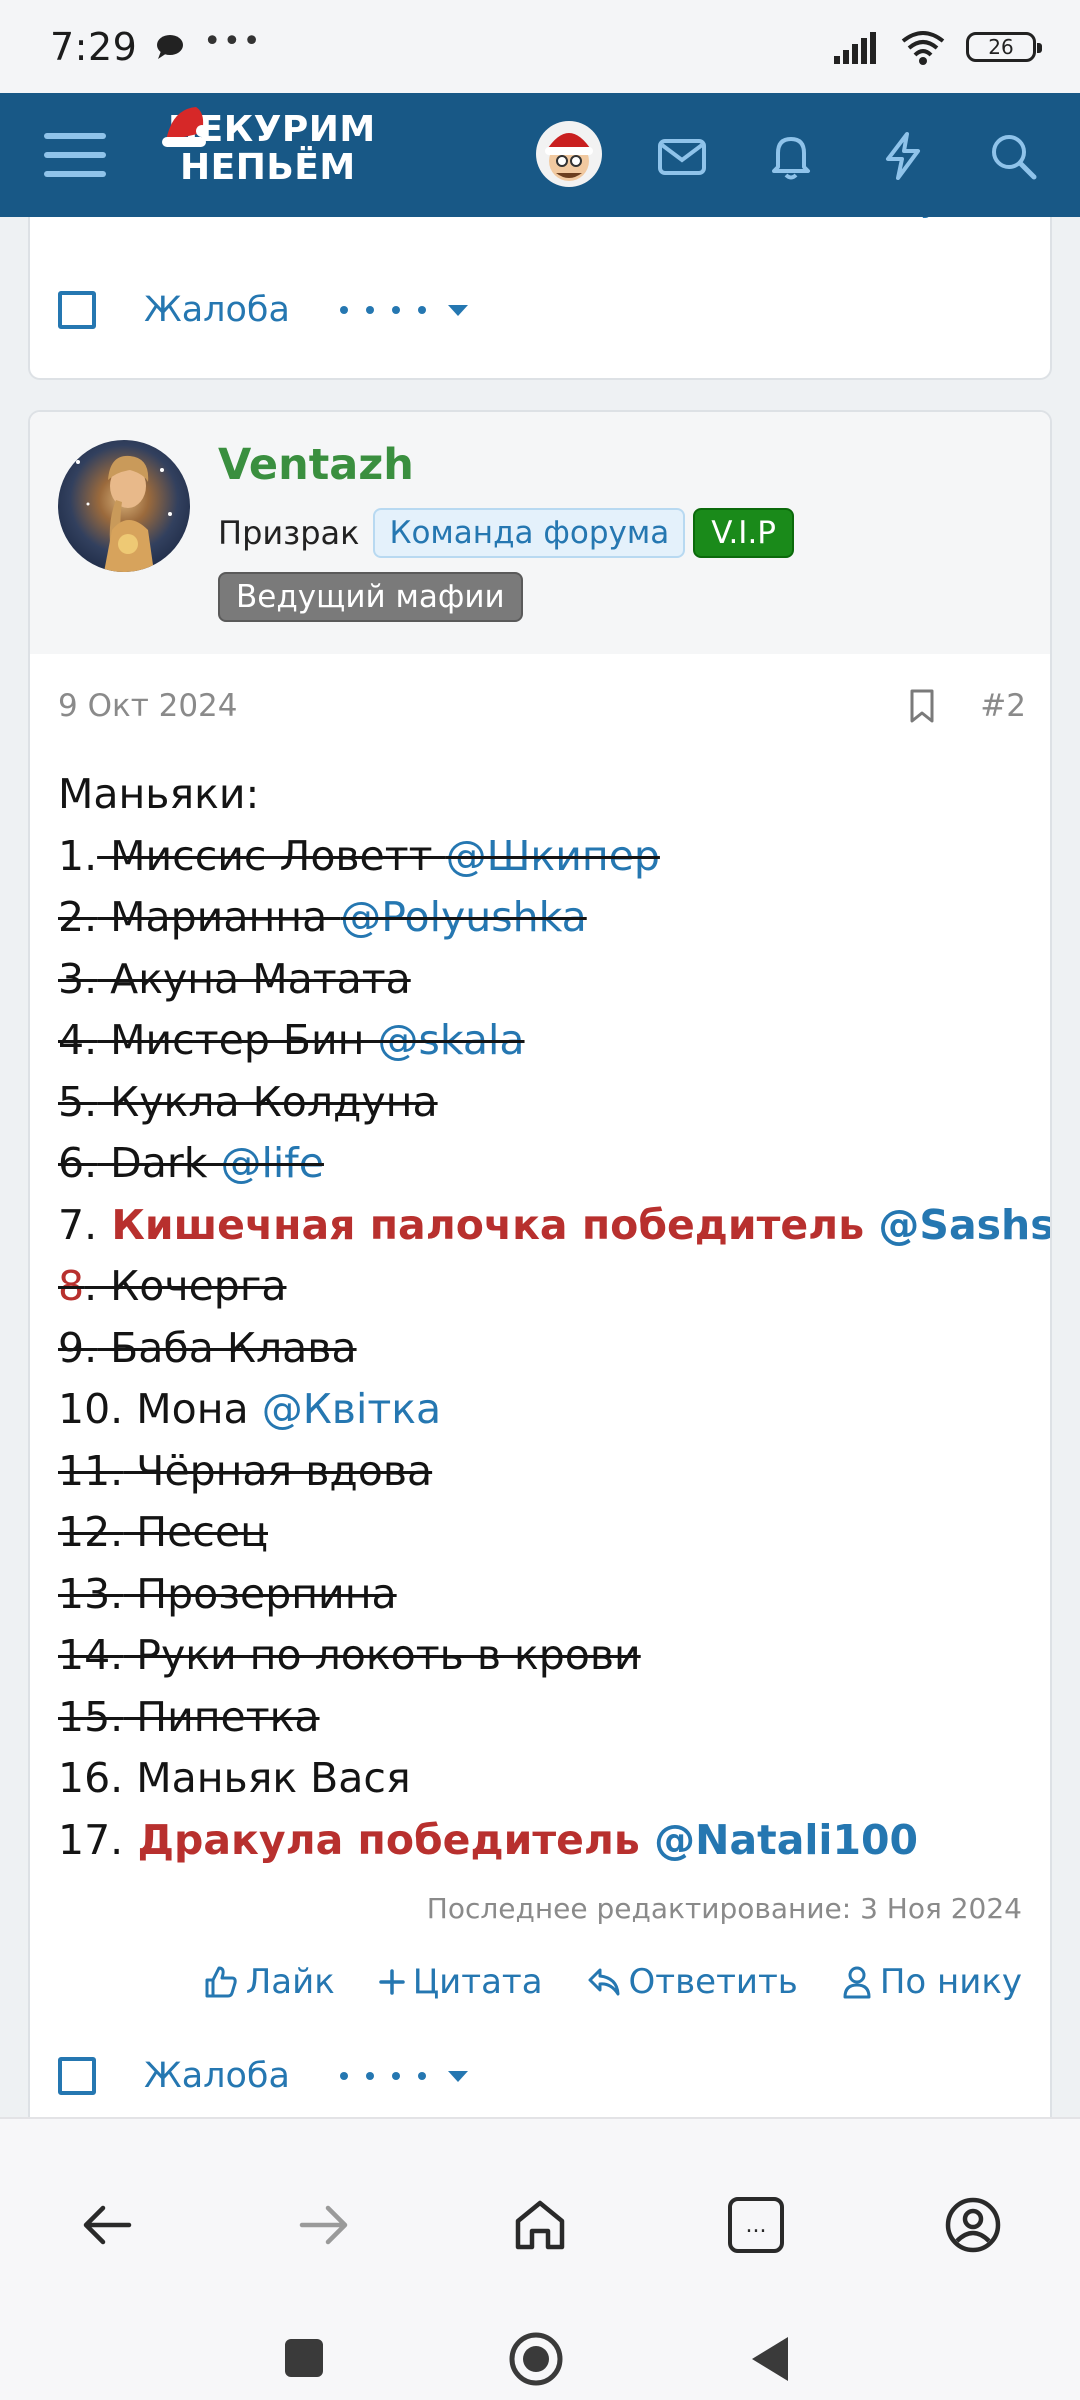 The width and height of the screenshot is (1080, 2400). I want to click on author-badges: Призрак Команда форума V.I.P, so click(506, 533).